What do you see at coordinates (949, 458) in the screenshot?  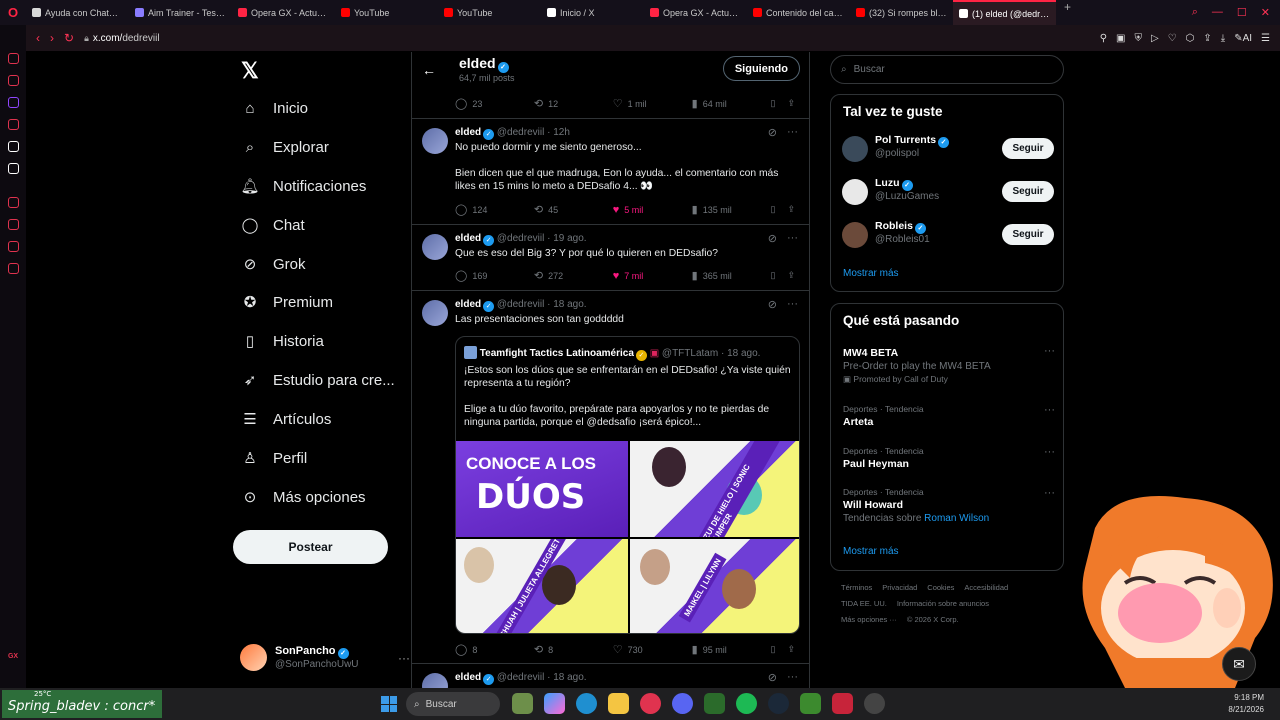 I see `trend-item: Deportes · Tendencia Paul Heyman ···` at bounding box center [949, 458].